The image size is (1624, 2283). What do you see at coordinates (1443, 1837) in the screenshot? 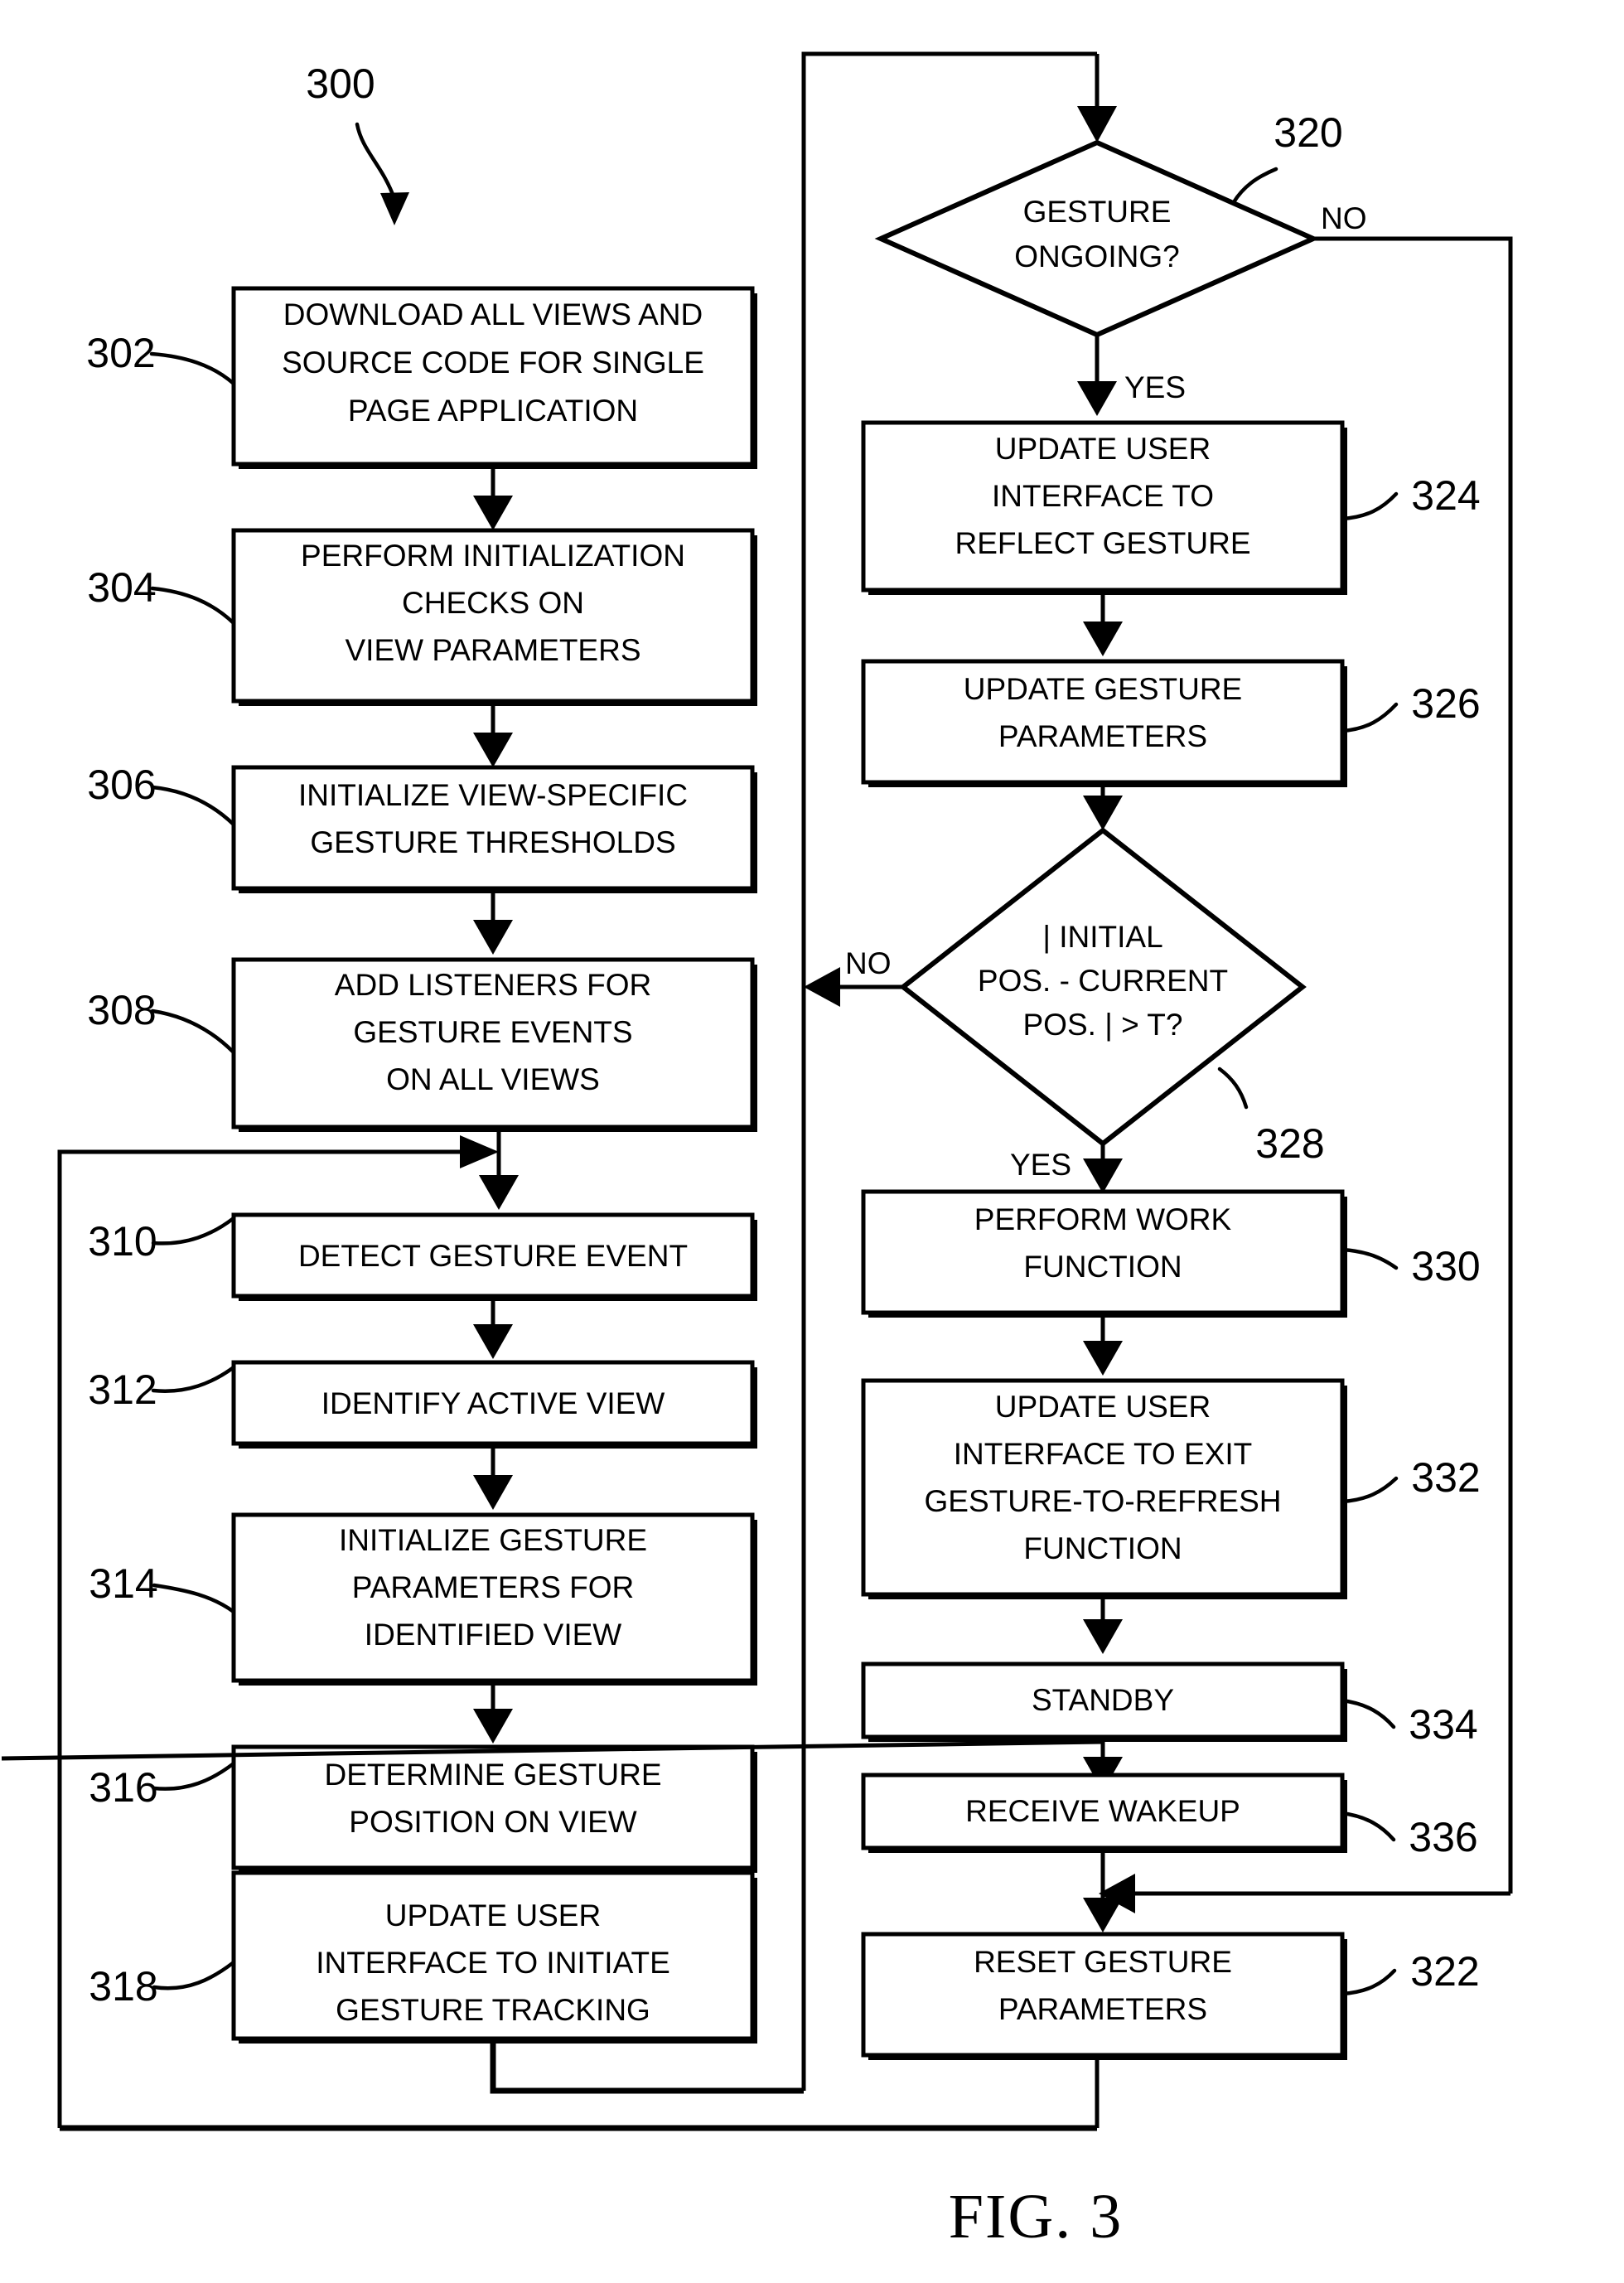
I see `ref-336: 336` at bounding box center [1443, 1837].